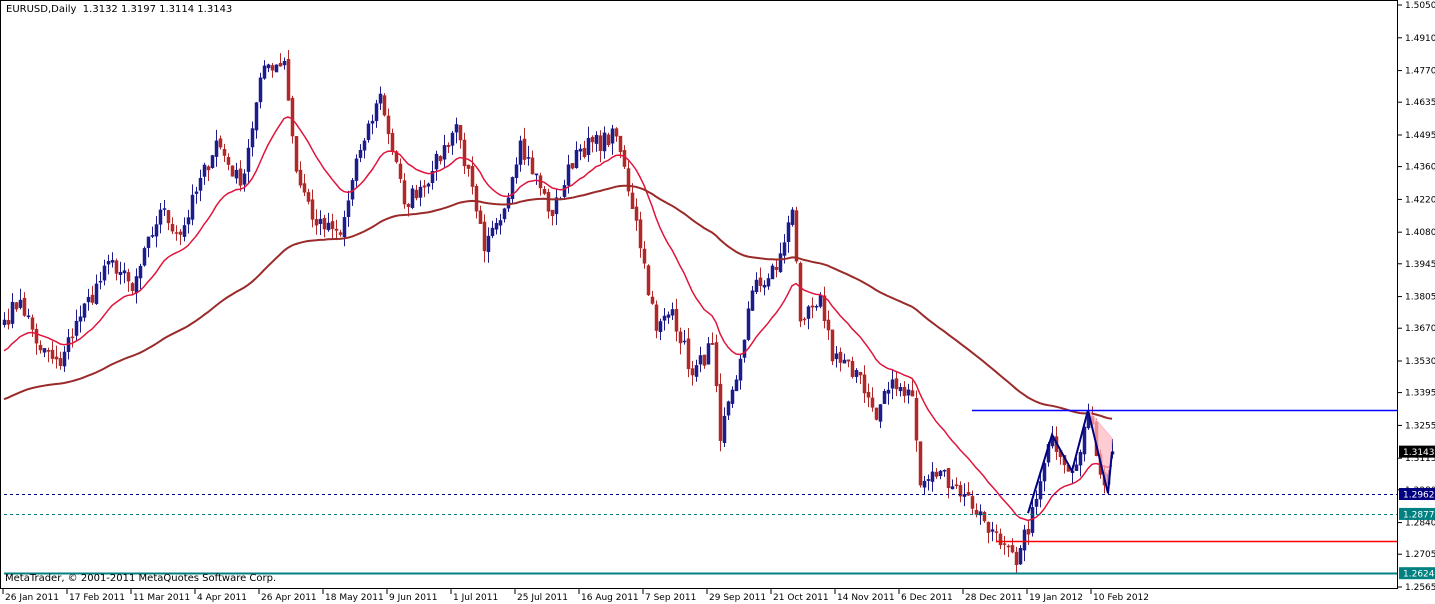 The width and height of the screenshot is (1435, 604). I want to click on time-tick-label: 4 Apr 2011, so click(222, 598).